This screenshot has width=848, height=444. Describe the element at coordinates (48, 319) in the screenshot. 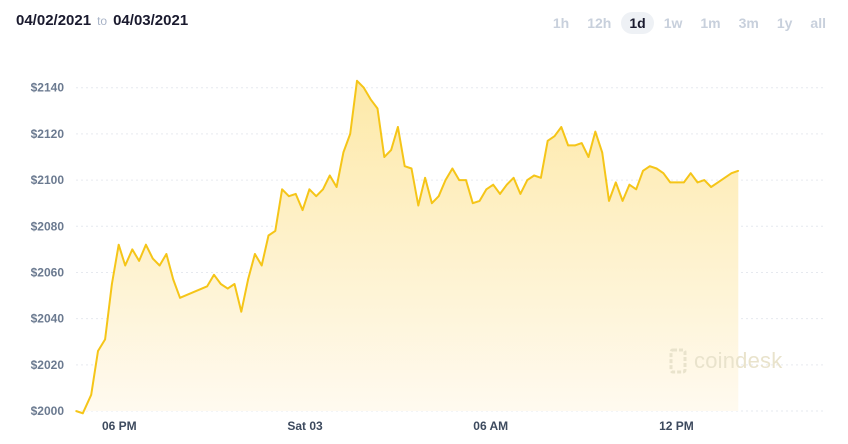

I see `y-tick-label: $2040` at that location.